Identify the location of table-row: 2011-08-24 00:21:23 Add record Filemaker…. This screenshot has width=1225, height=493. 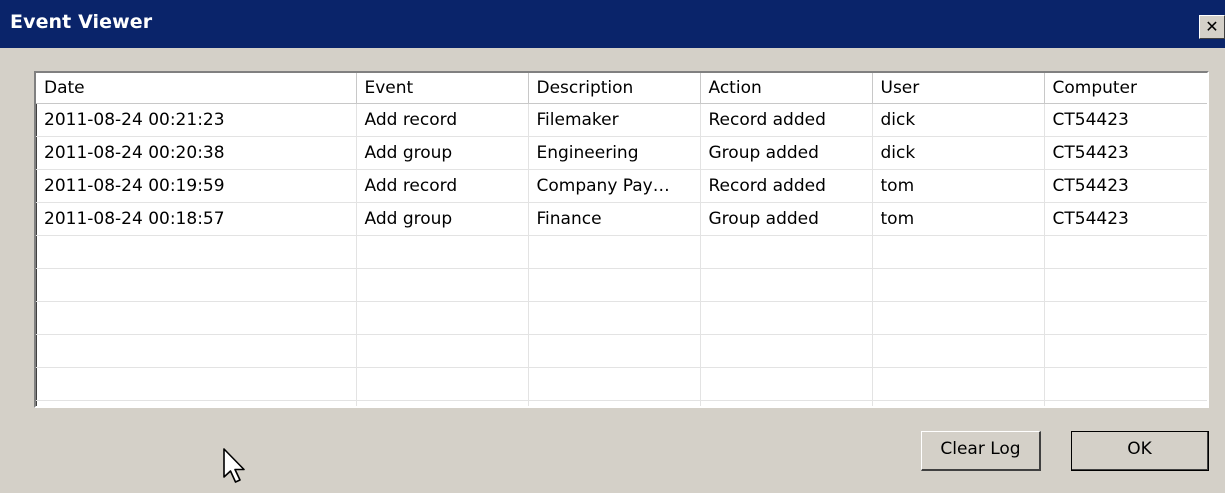
(621, 120).